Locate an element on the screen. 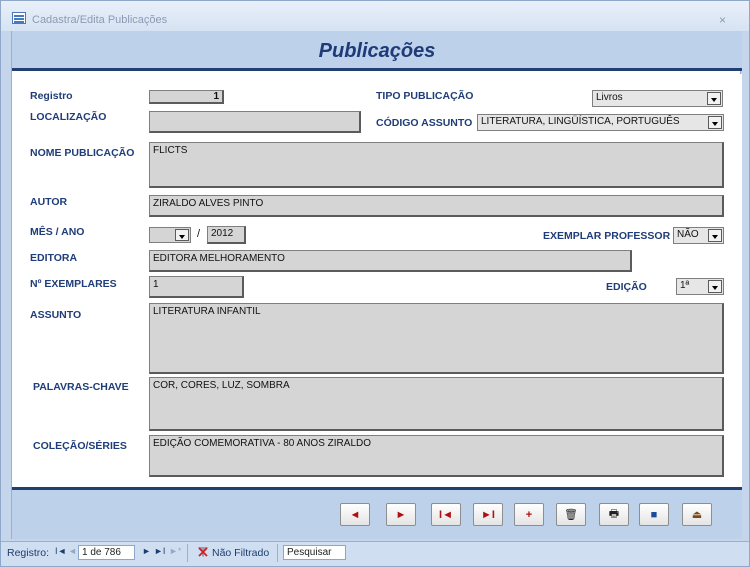  first-record-nav-icon: I◄ is located at coordinates (60, 551).